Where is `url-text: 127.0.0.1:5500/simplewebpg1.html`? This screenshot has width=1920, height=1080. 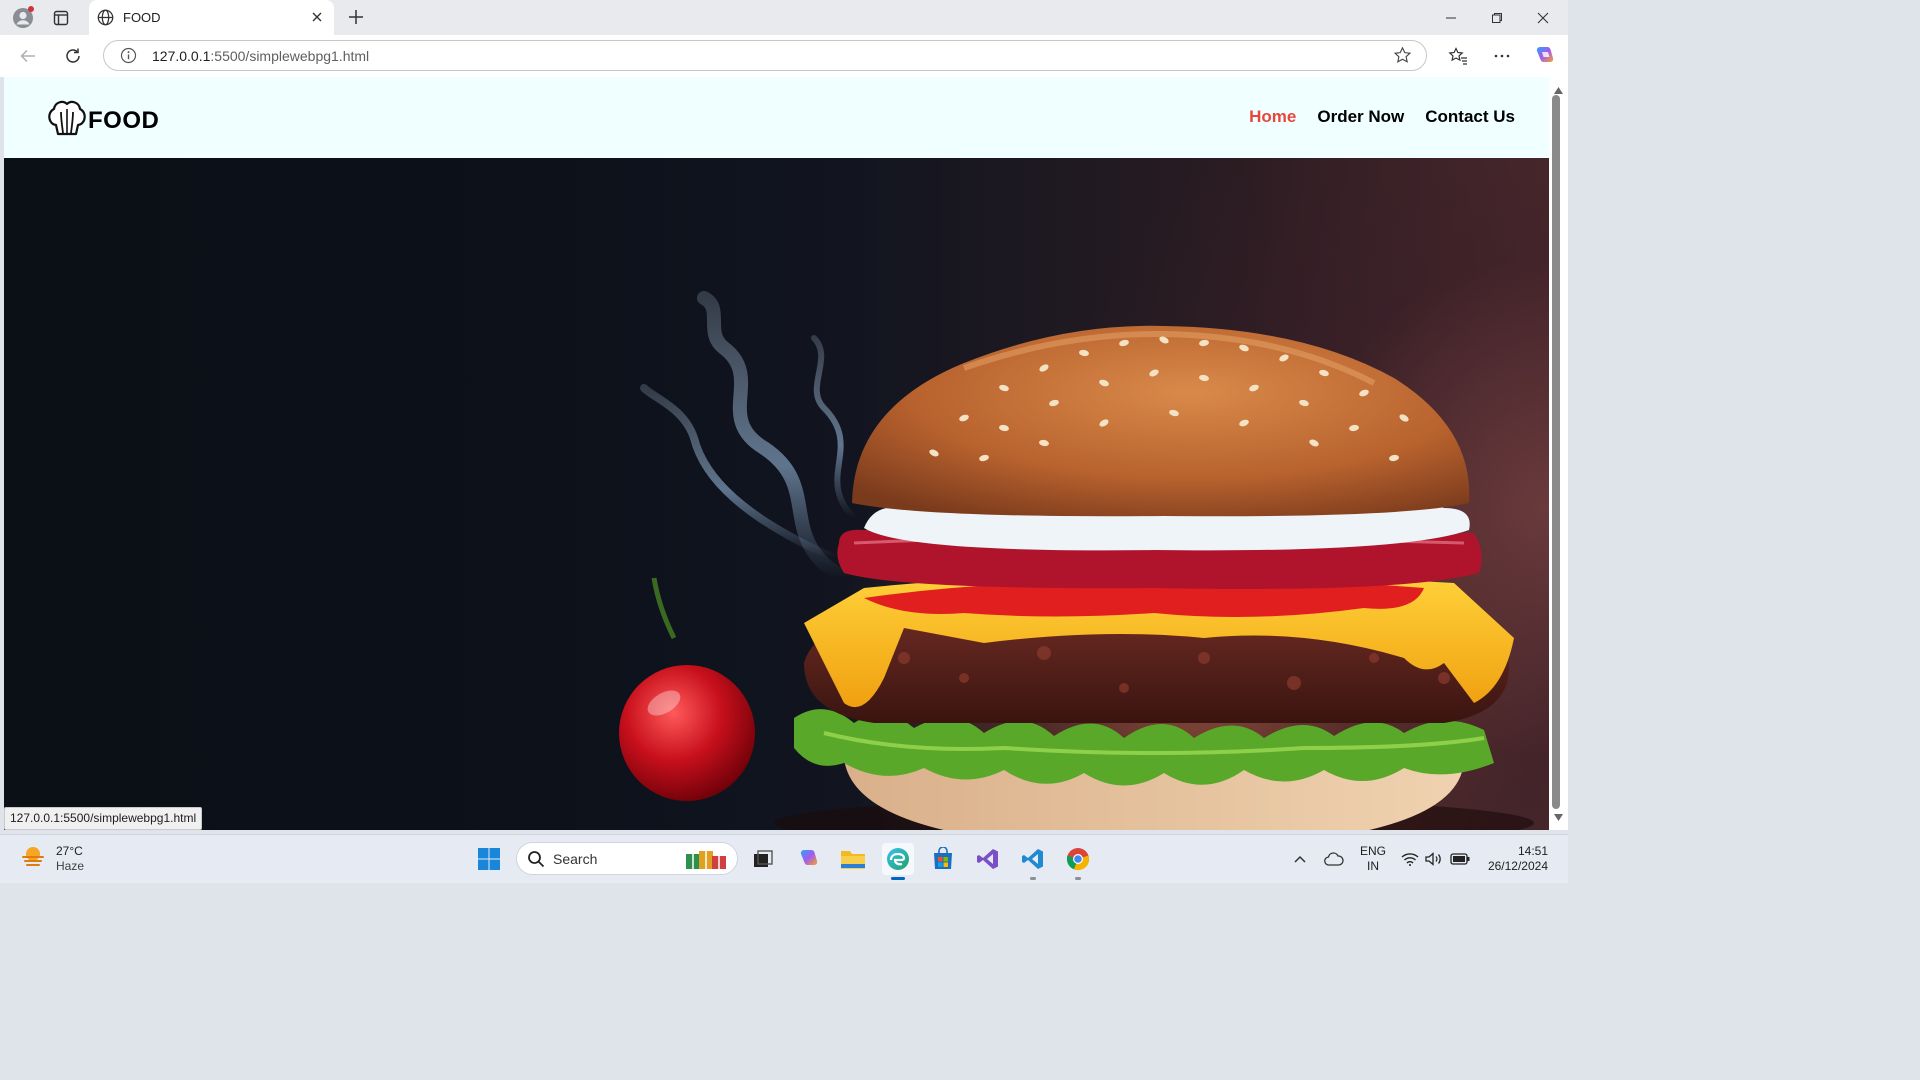 url-text: 127.0.0.1:5500/simplewebpg1.html is located at coordinates (261, 56).